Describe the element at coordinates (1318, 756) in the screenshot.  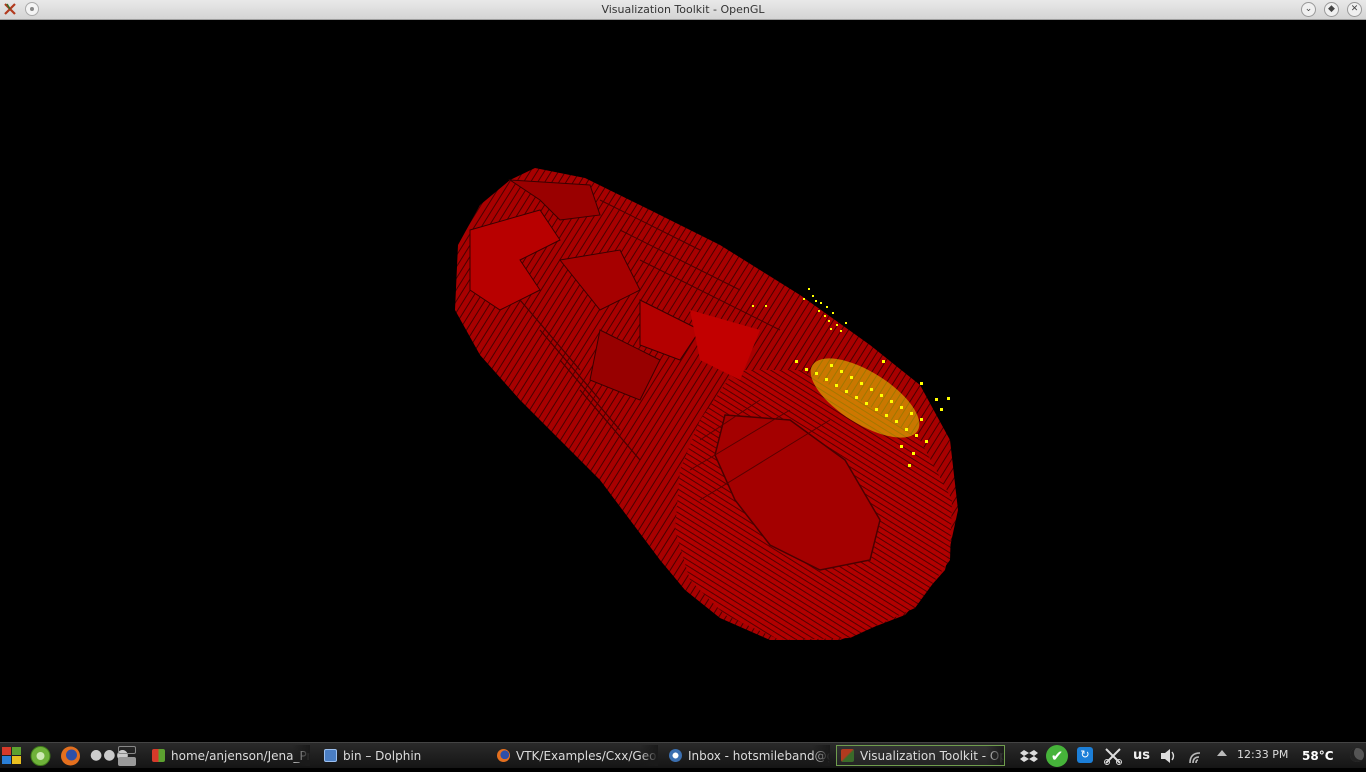
I see `temperature-readout: 58°C` at that location.